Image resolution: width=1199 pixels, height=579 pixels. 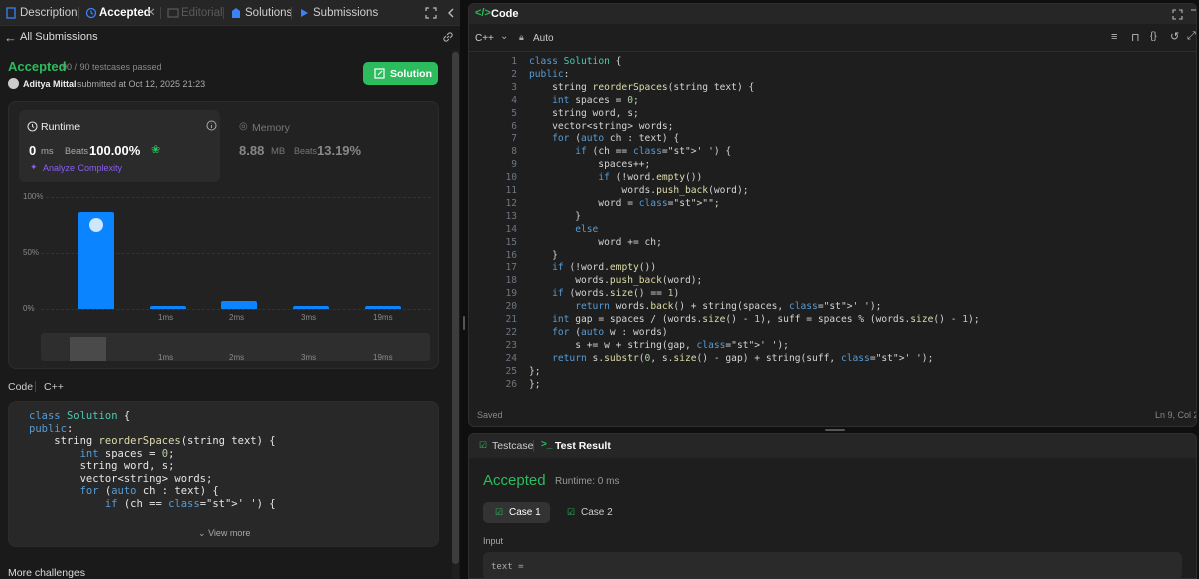 What do you see at coordinates (211, 125) in the screenshot?
I see `info-icon` at bounding box center [211, 125].